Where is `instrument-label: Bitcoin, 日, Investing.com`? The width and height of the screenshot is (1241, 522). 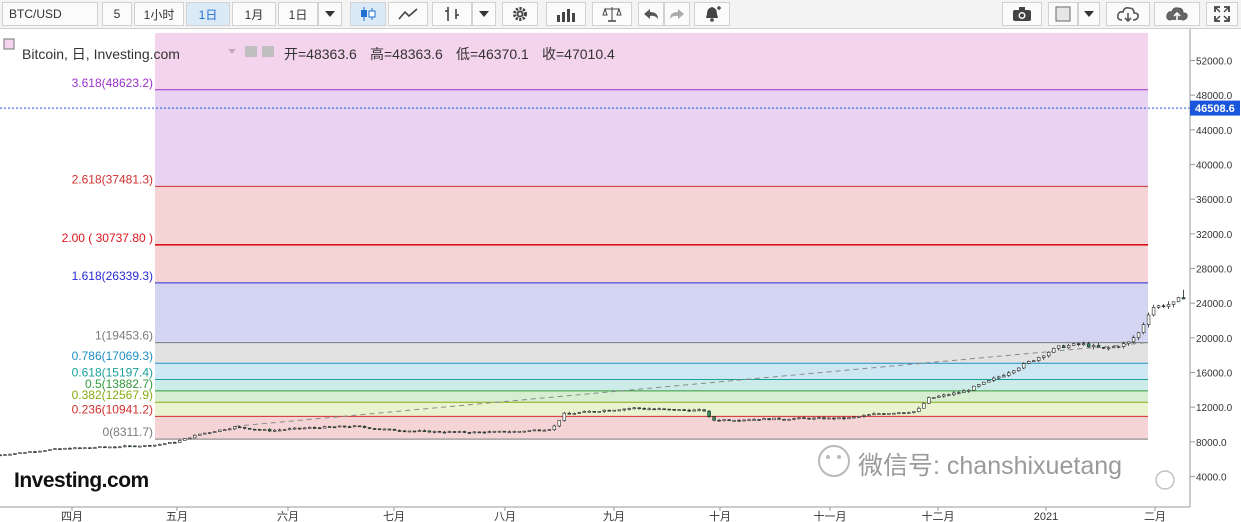 instrument-label: Bitcoin, 日, Investing.com is located at coordinates (101, 54).